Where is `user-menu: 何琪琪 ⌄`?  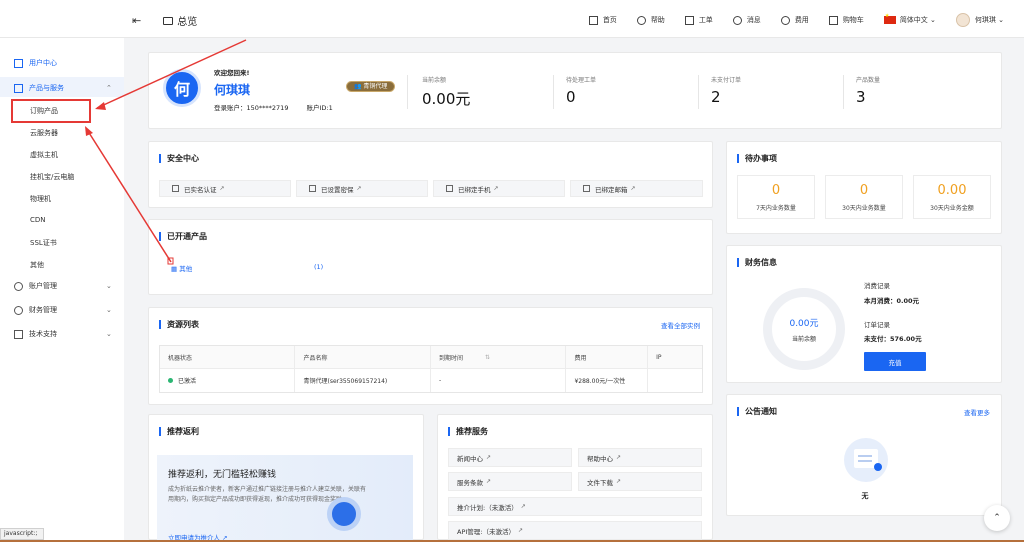
user-menu: 何琪琪 ⌄ is located at coordinates (979, 20).